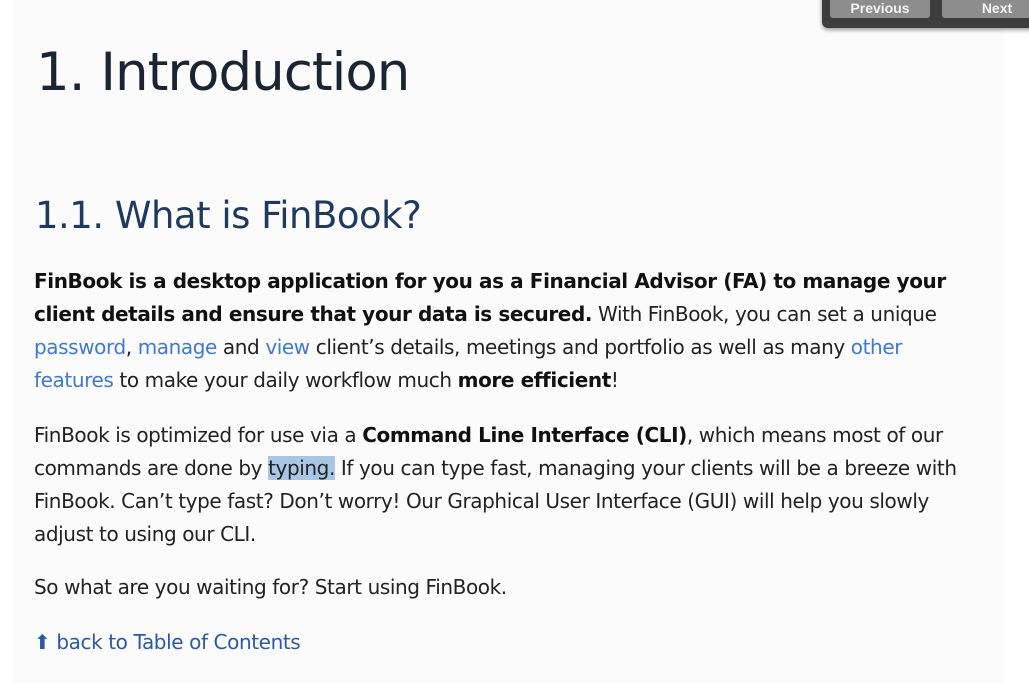 The image size is (1029, 683). I want to click on page-navigation: Previous Next, so click(925, 14).